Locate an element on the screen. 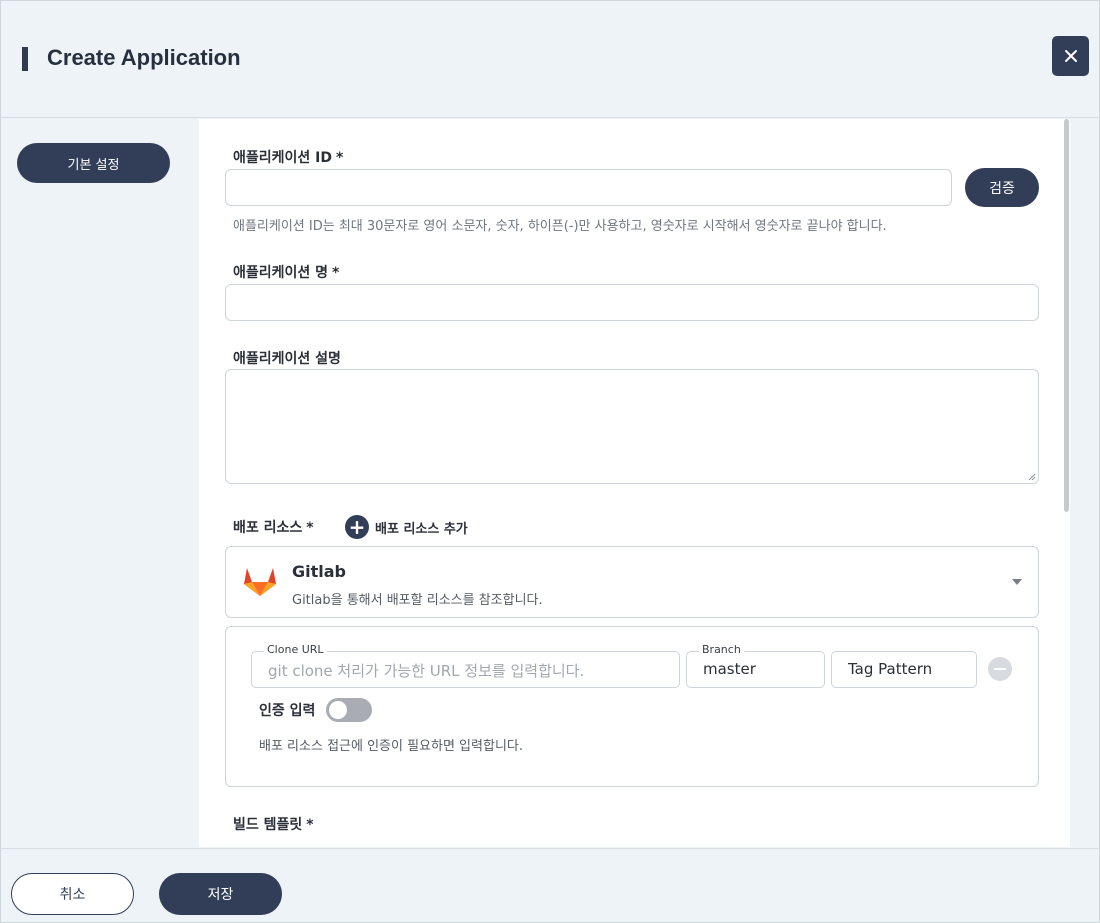 The height and width of the screenshot is (923, 1100). content-scrollbar is located at coordinates (1066, 483).